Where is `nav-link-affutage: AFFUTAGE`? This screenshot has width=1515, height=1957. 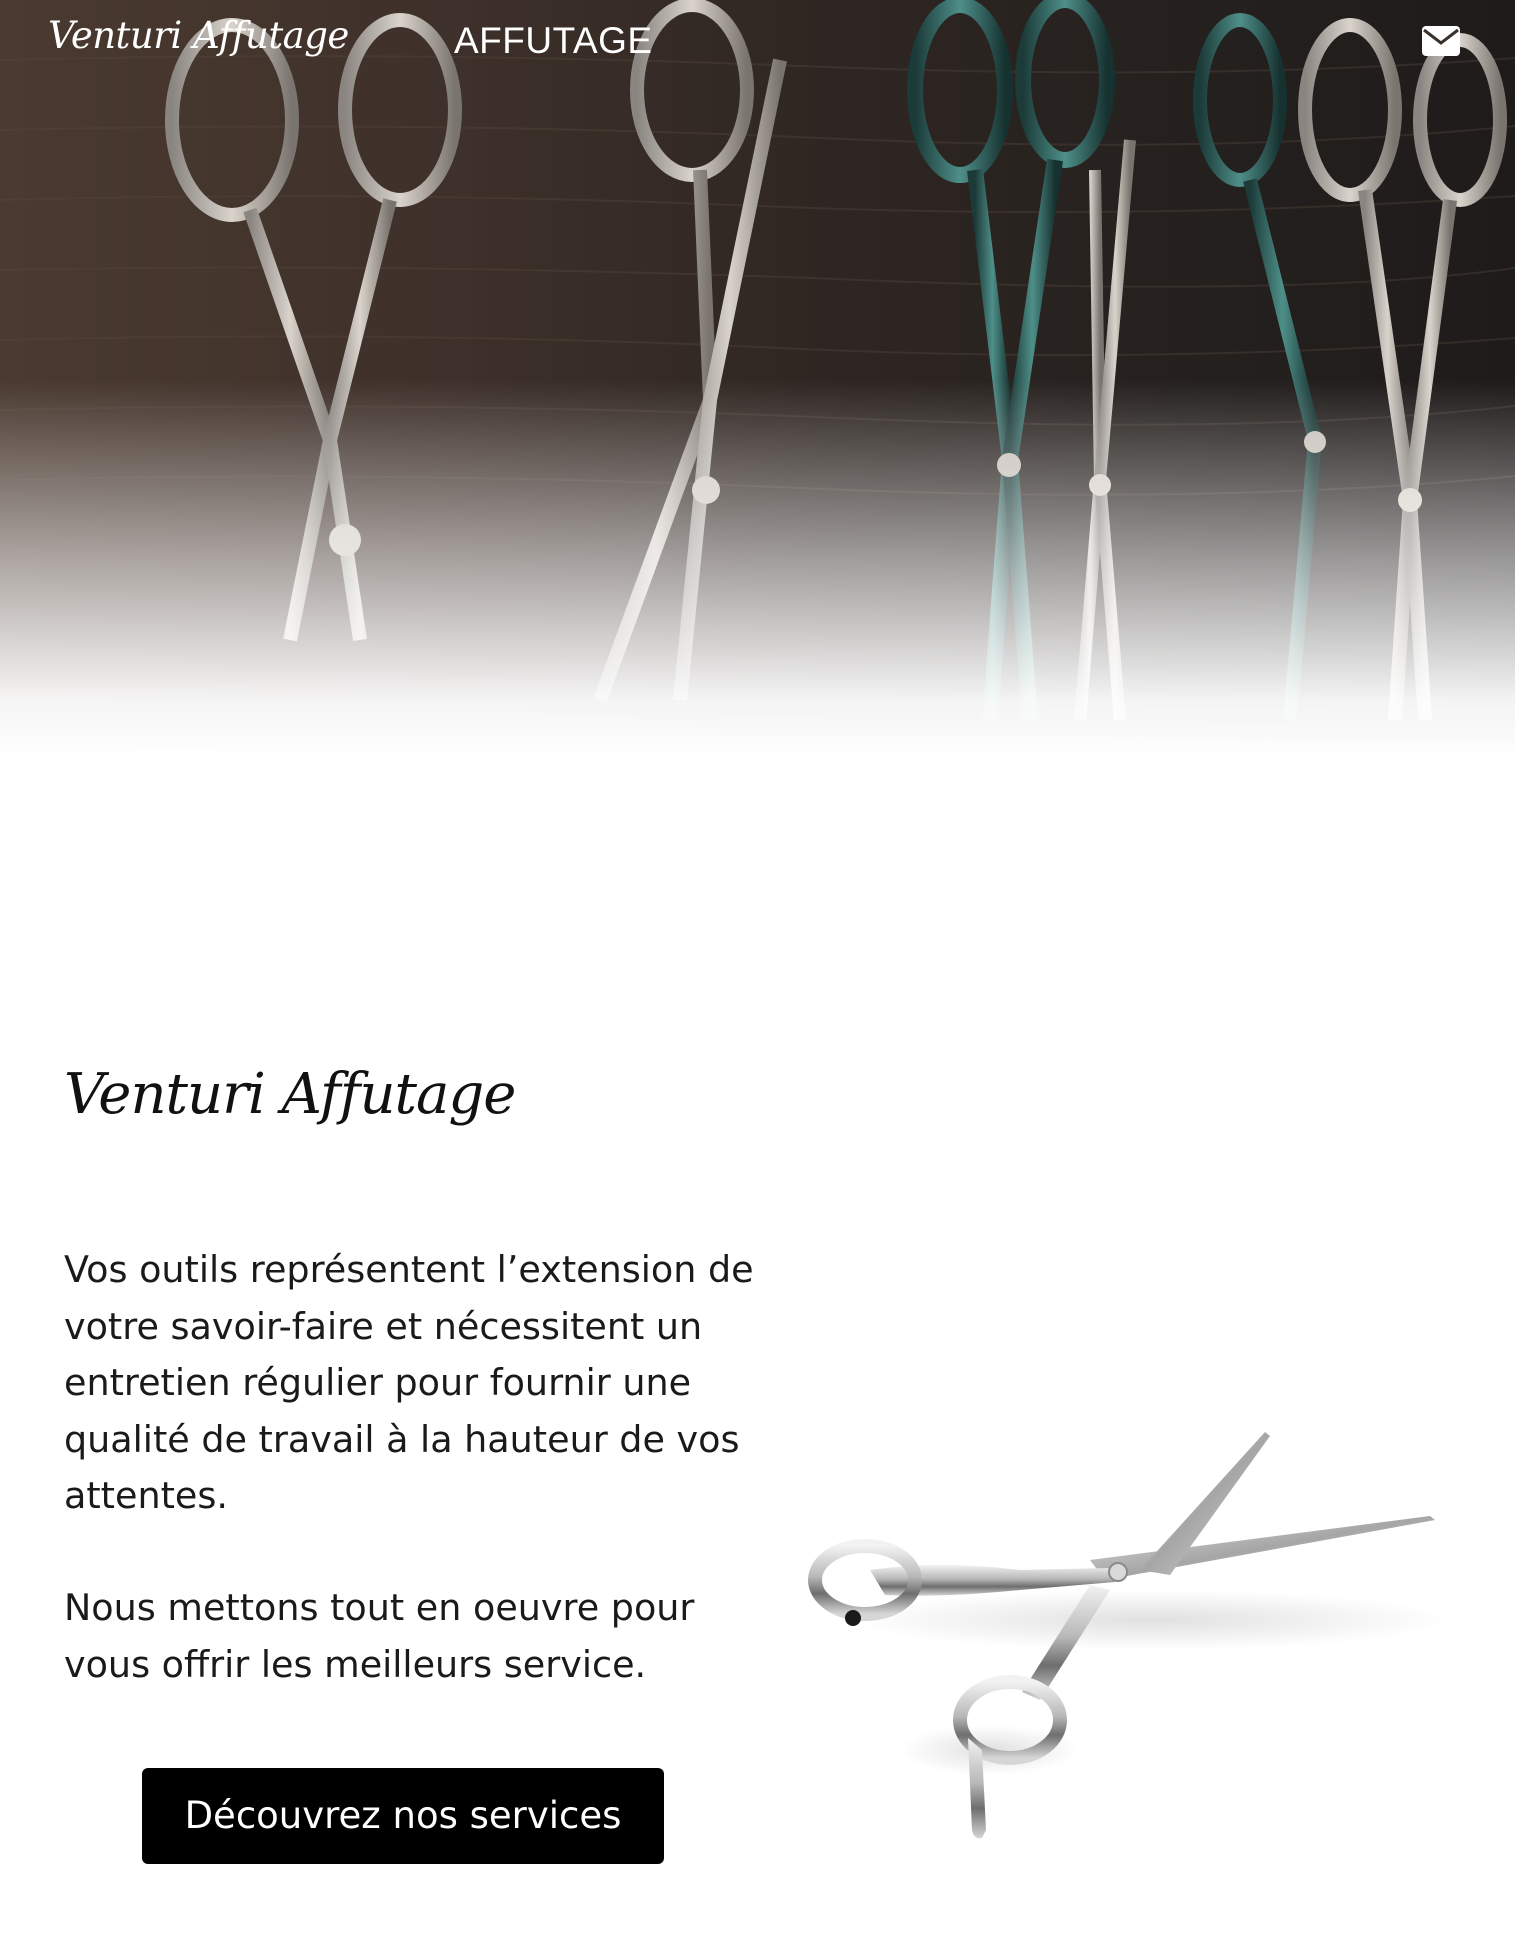 nav-link-affutage: AFFUTAGE is located at coordinates (553, 41).